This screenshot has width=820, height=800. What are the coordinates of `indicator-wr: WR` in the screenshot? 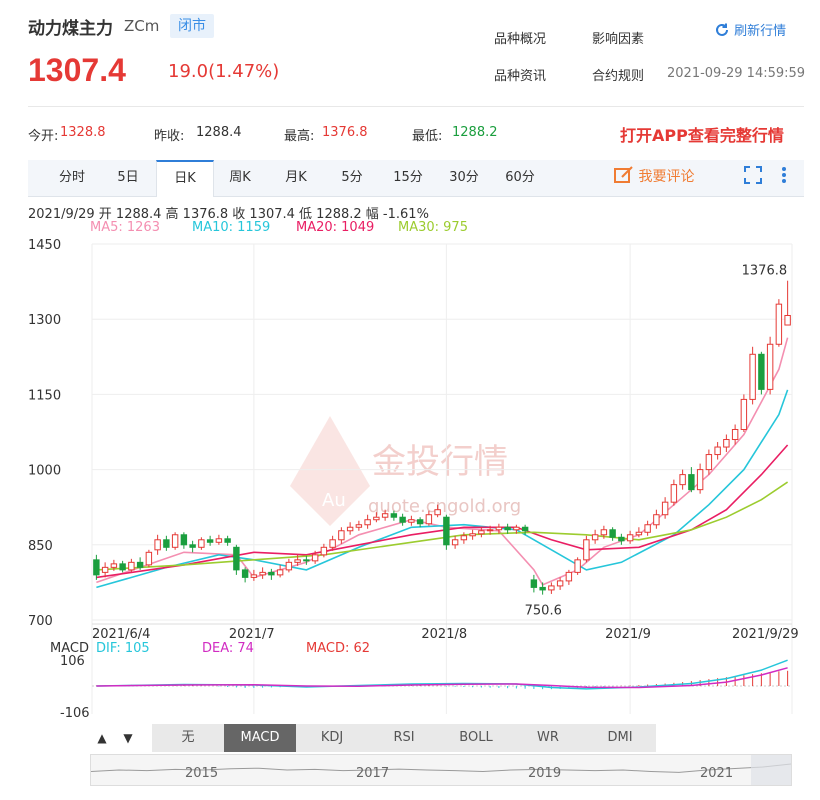 It's located at (548, 738).